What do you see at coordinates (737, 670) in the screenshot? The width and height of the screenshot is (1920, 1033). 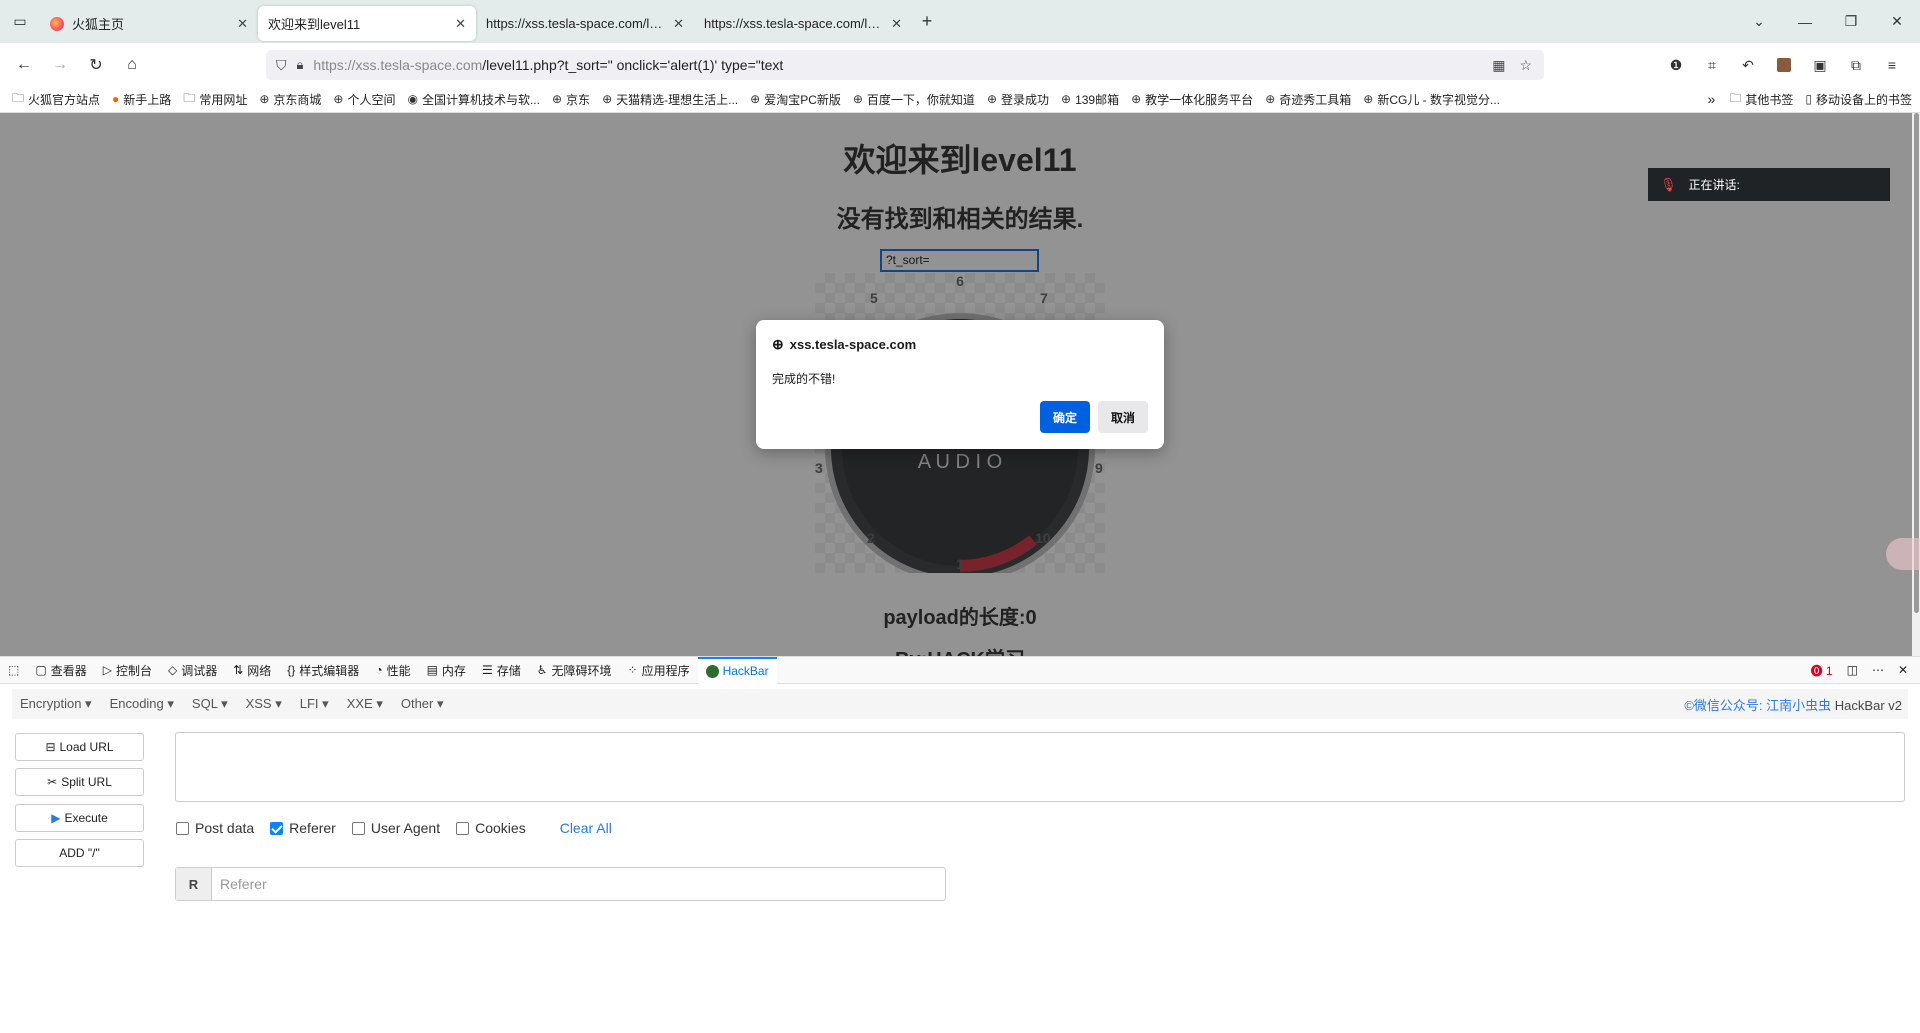 I see `tab-hackbar: HackBar` at bounding box center [737, 670].